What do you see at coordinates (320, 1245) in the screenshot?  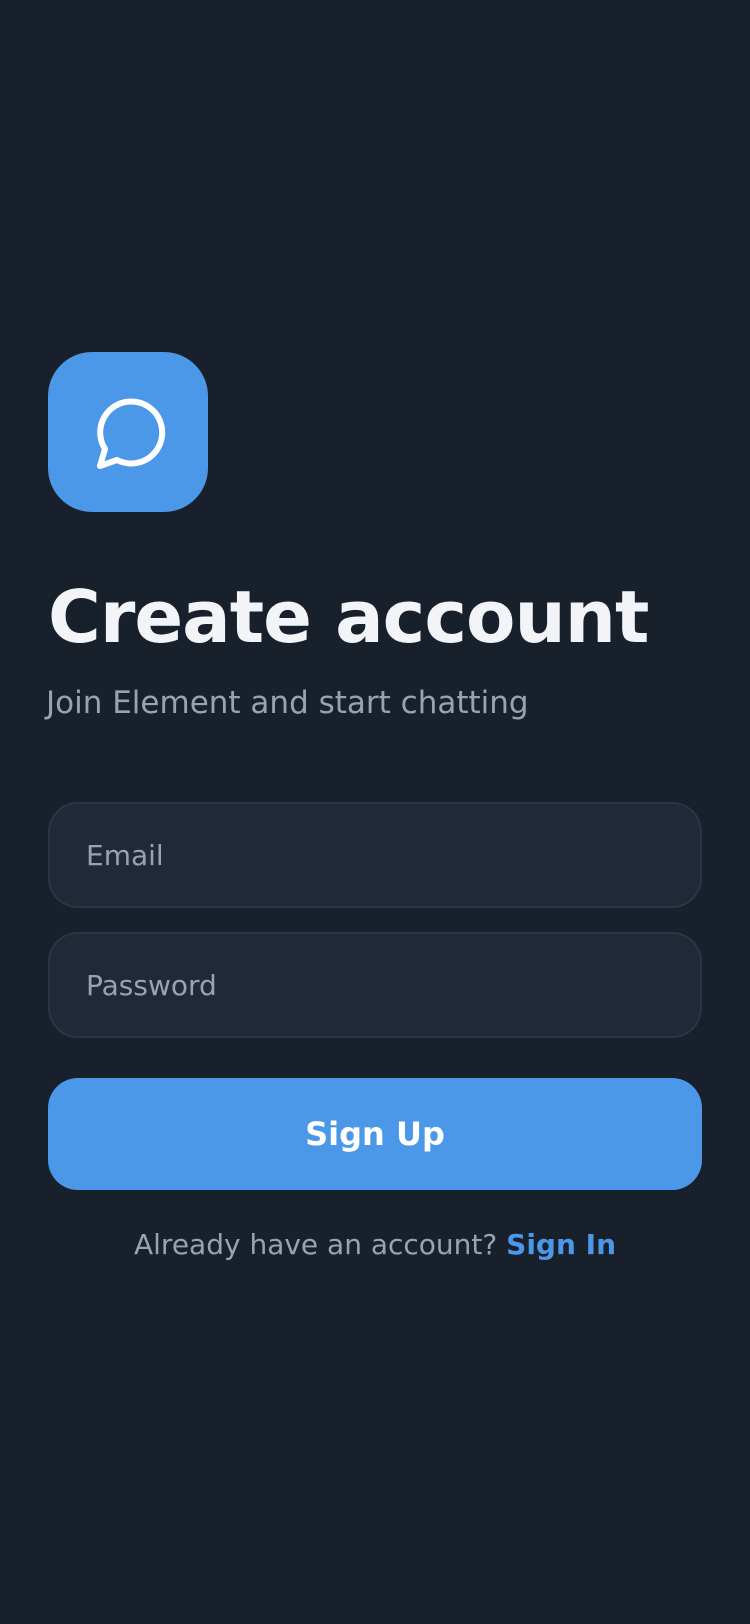 I see `sign-in-prompt-text: Already have an account?` at bounding box center [320, 1245].